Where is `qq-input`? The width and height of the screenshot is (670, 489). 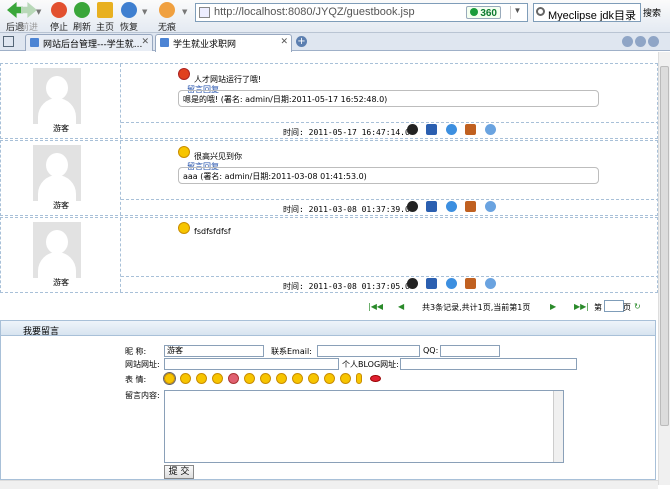
qq-input is located at coordinates (470, 351).